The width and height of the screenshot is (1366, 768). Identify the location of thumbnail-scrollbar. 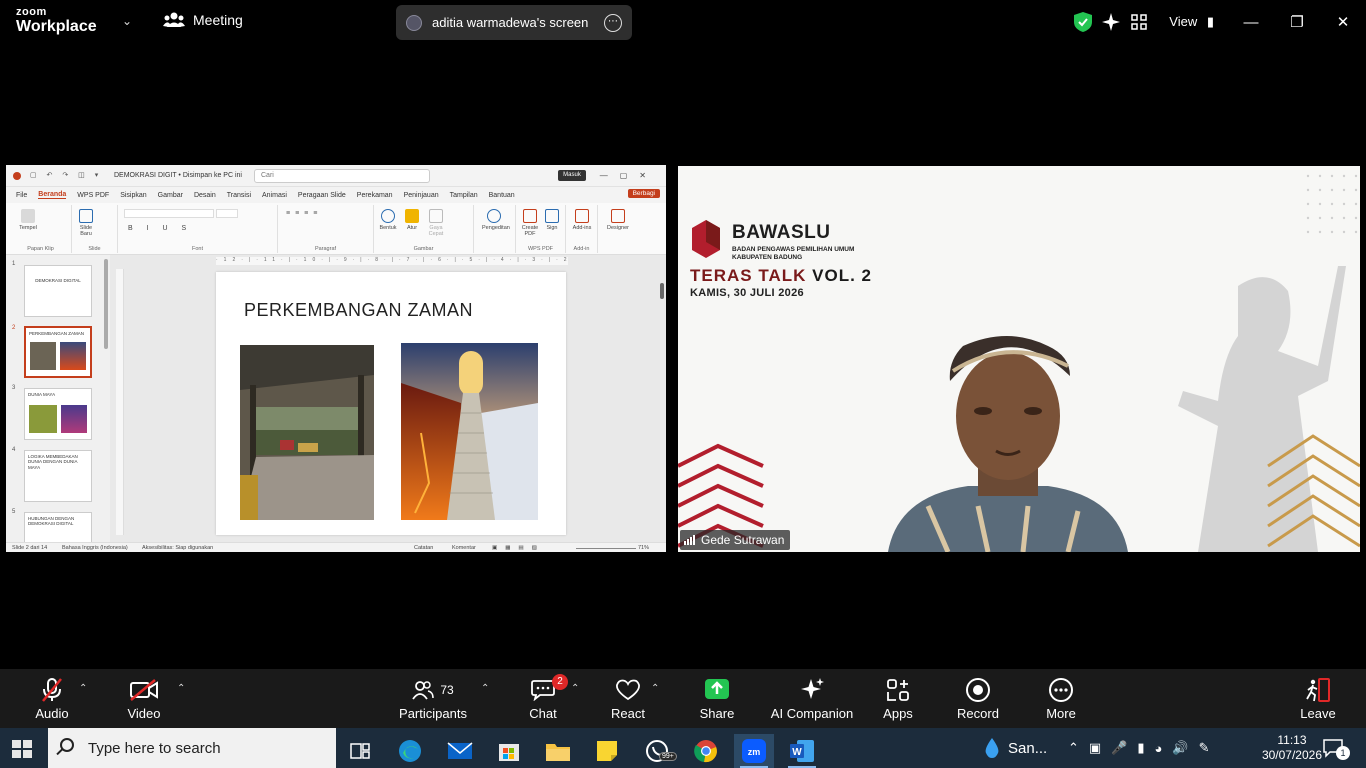
(106, 304).